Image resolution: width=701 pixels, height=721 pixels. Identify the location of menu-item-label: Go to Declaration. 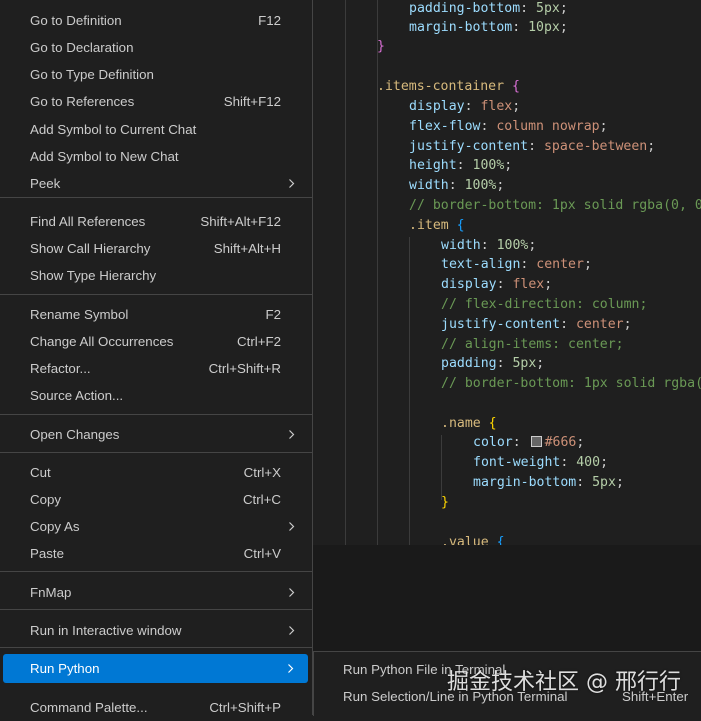
(82, 47).